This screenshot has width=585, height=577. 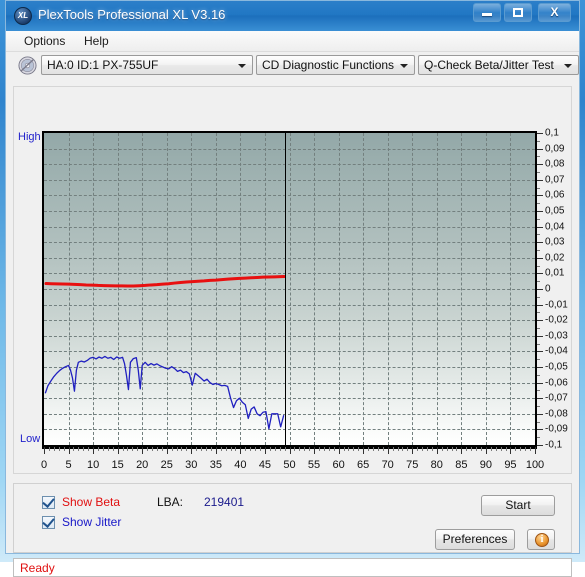 What do you see at coordinates (48, 522) in the screenshot?
I see `show-jitter-checkbox` at bounding box center [48, 522].